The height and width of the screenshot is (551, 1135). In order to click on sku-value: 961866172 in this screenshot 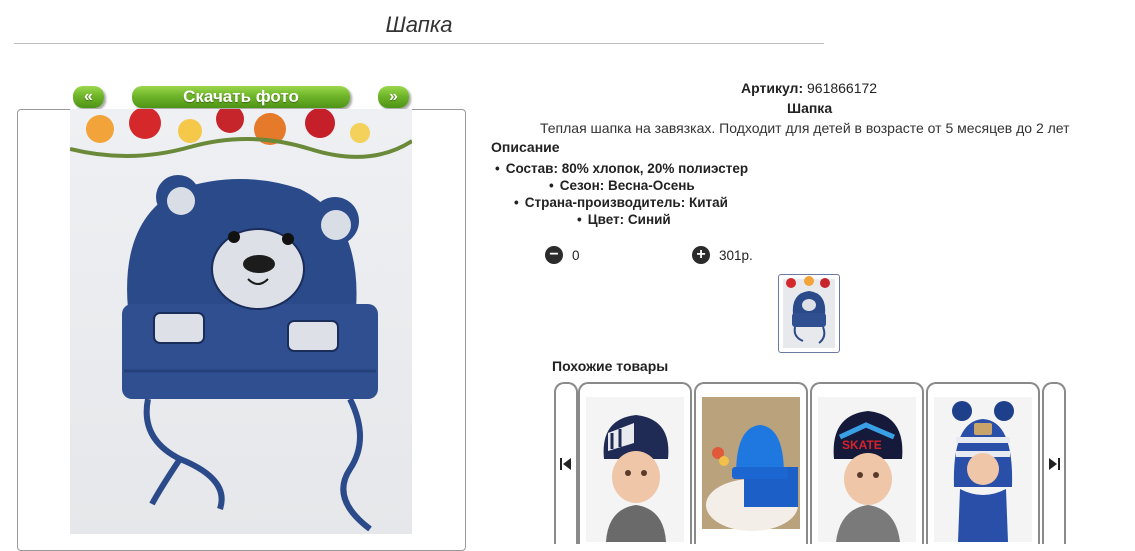, I will do `click(842, 88)`.